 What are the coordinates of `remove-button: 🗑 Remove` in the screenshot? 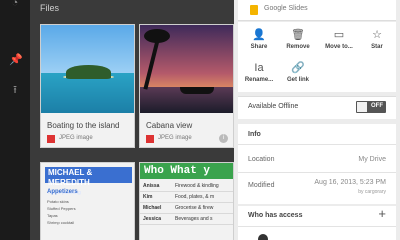 It's located at (298, 39).